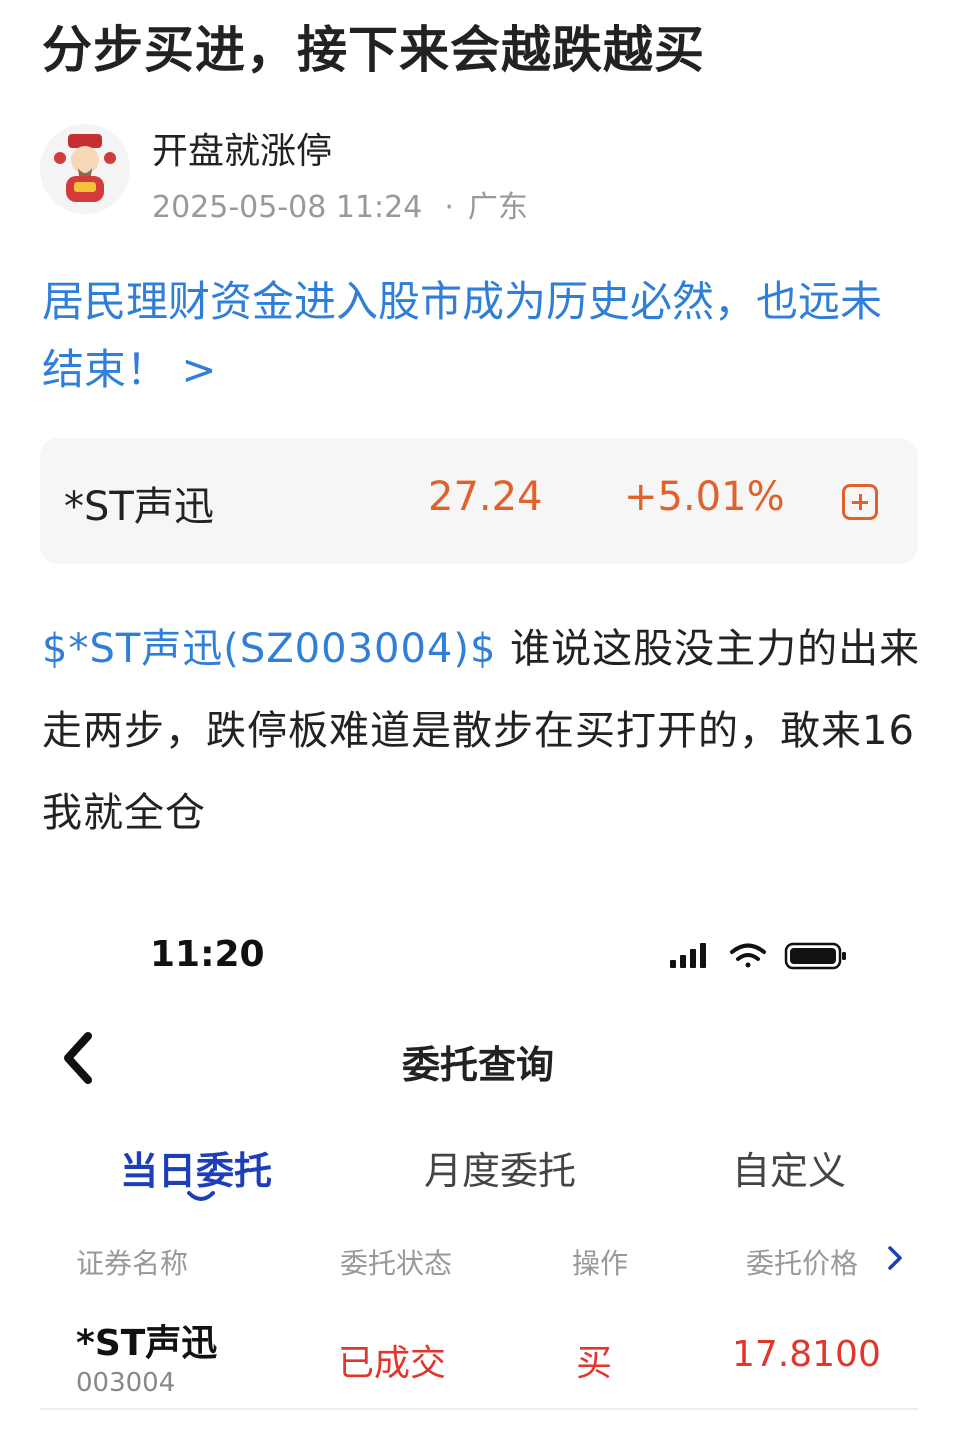 The height and width of the screenshot is (1438, 956). I want to click on tab-today-orders: 当日委托, so click(196, 1167).